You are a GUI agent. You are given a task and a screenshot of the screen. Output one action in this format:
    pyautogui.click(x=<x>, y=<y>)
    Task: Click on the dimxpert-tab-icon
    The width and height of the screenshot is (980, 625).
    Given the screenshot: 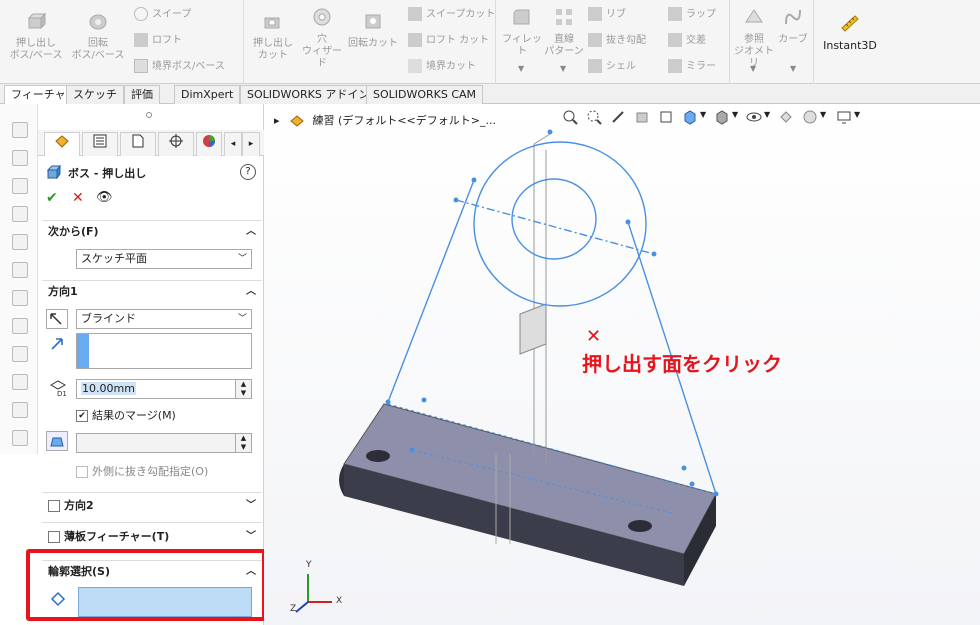 What is the action you would take?
    pyautogui.click(x=176, y=144)
    